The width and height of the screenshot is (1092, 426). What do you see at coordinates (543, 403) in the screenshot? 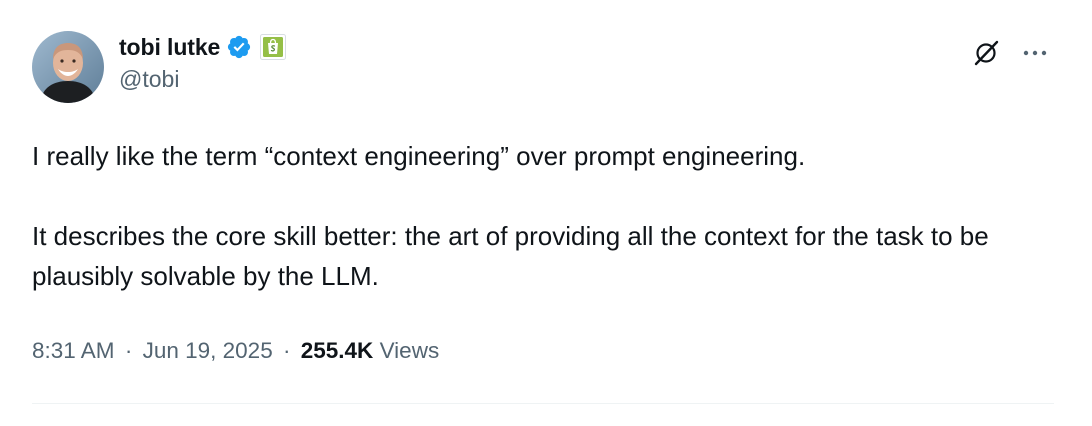
I see `divider` at bounding box center [543, 403].